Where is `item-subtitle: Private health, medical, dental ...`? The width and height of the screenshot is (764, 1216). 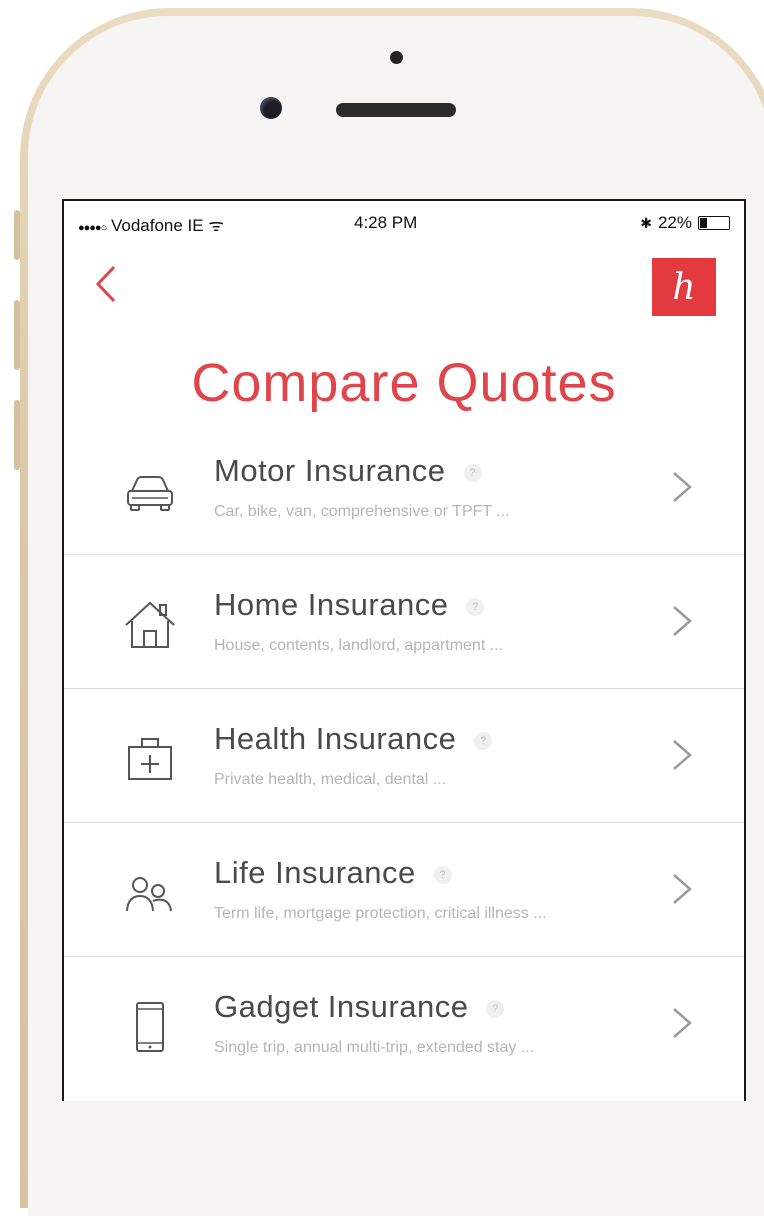 item-subtitle: Private health, medical, dental ... is located at coordinates (330, 779).